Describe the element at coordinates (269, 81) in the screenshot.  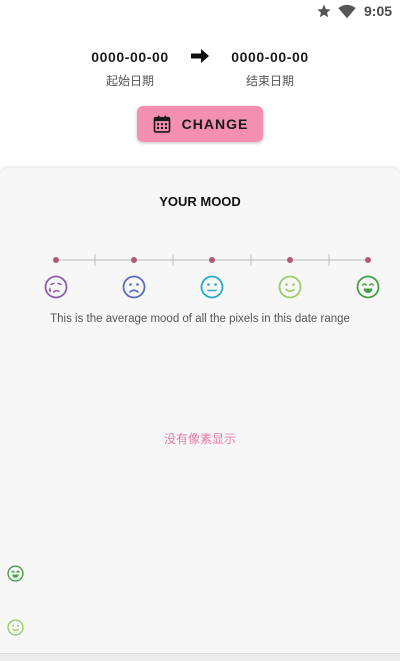
I see `end-date-label: 结束日期` at that location.